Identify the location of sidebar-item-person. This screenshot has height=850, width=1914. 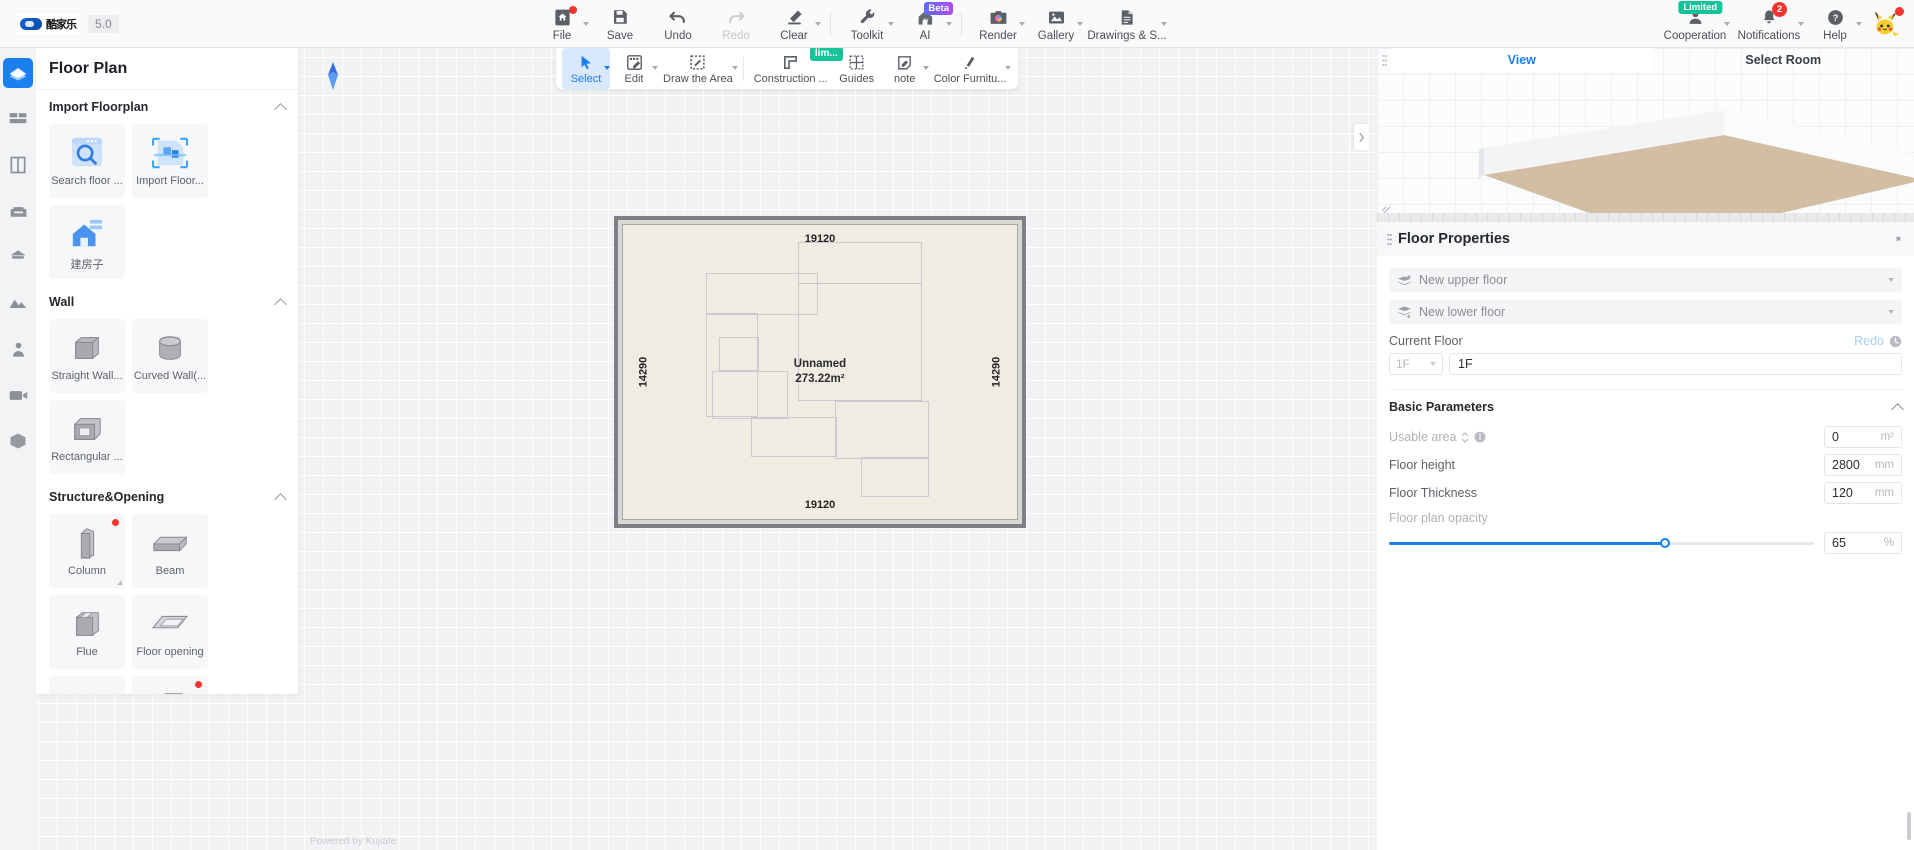
(18, 349).